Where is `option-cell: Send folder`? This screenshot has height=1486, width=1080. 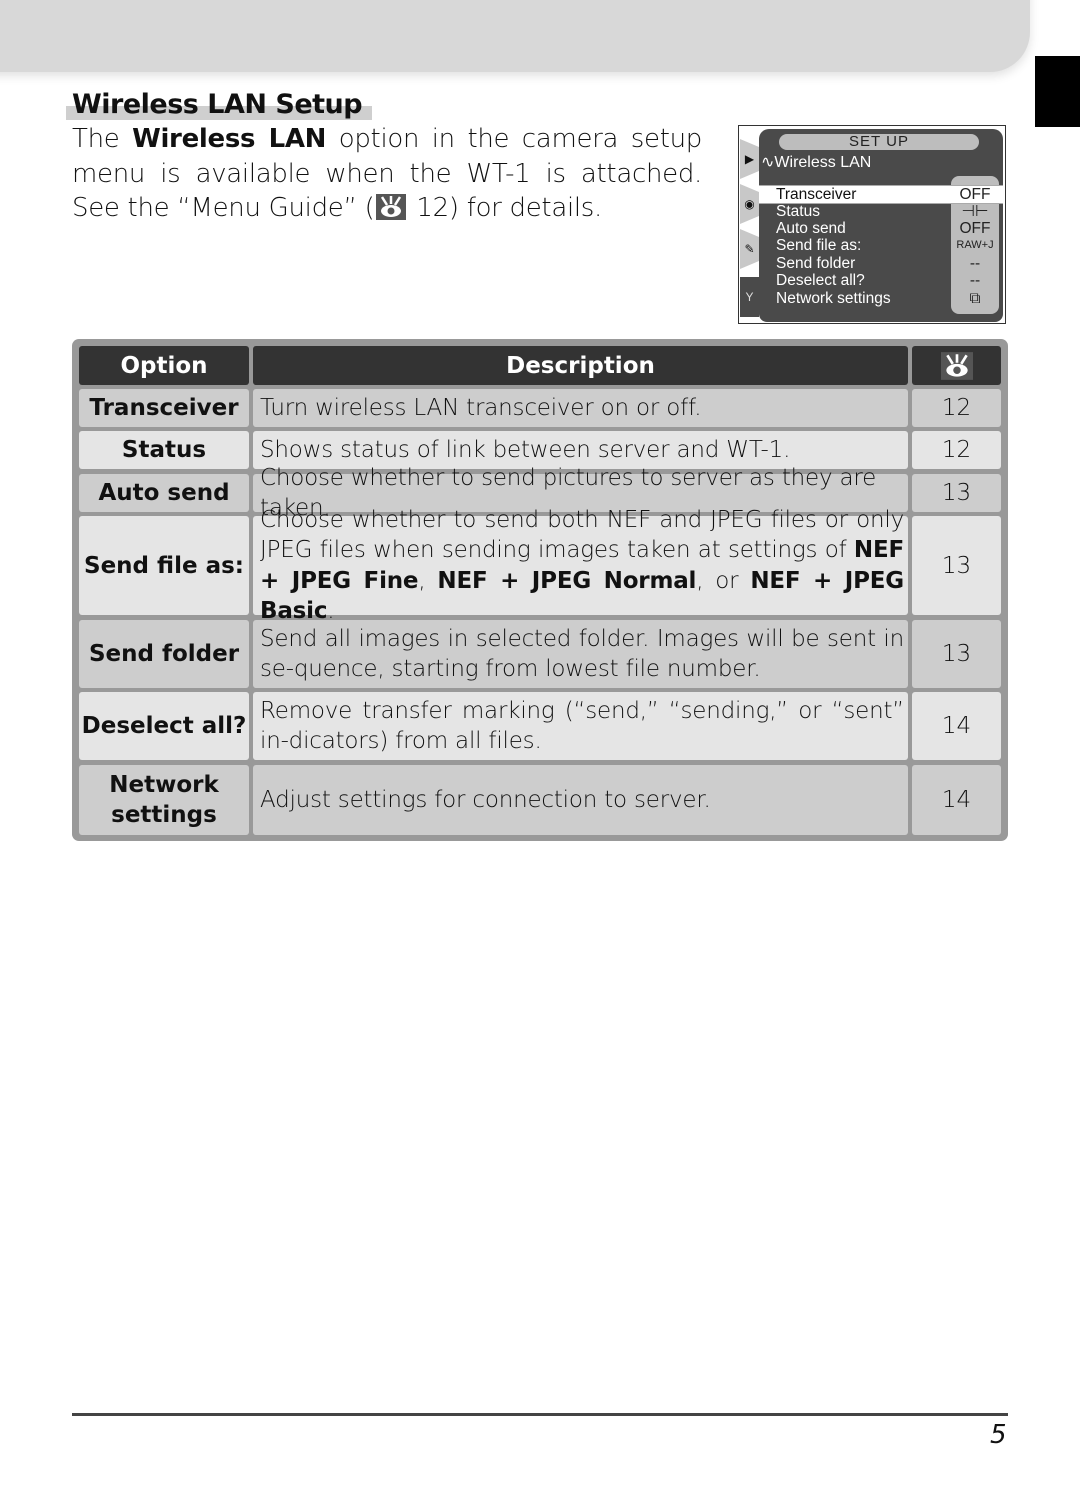 option-cell: Send folder is located at coordinates (164, 654).